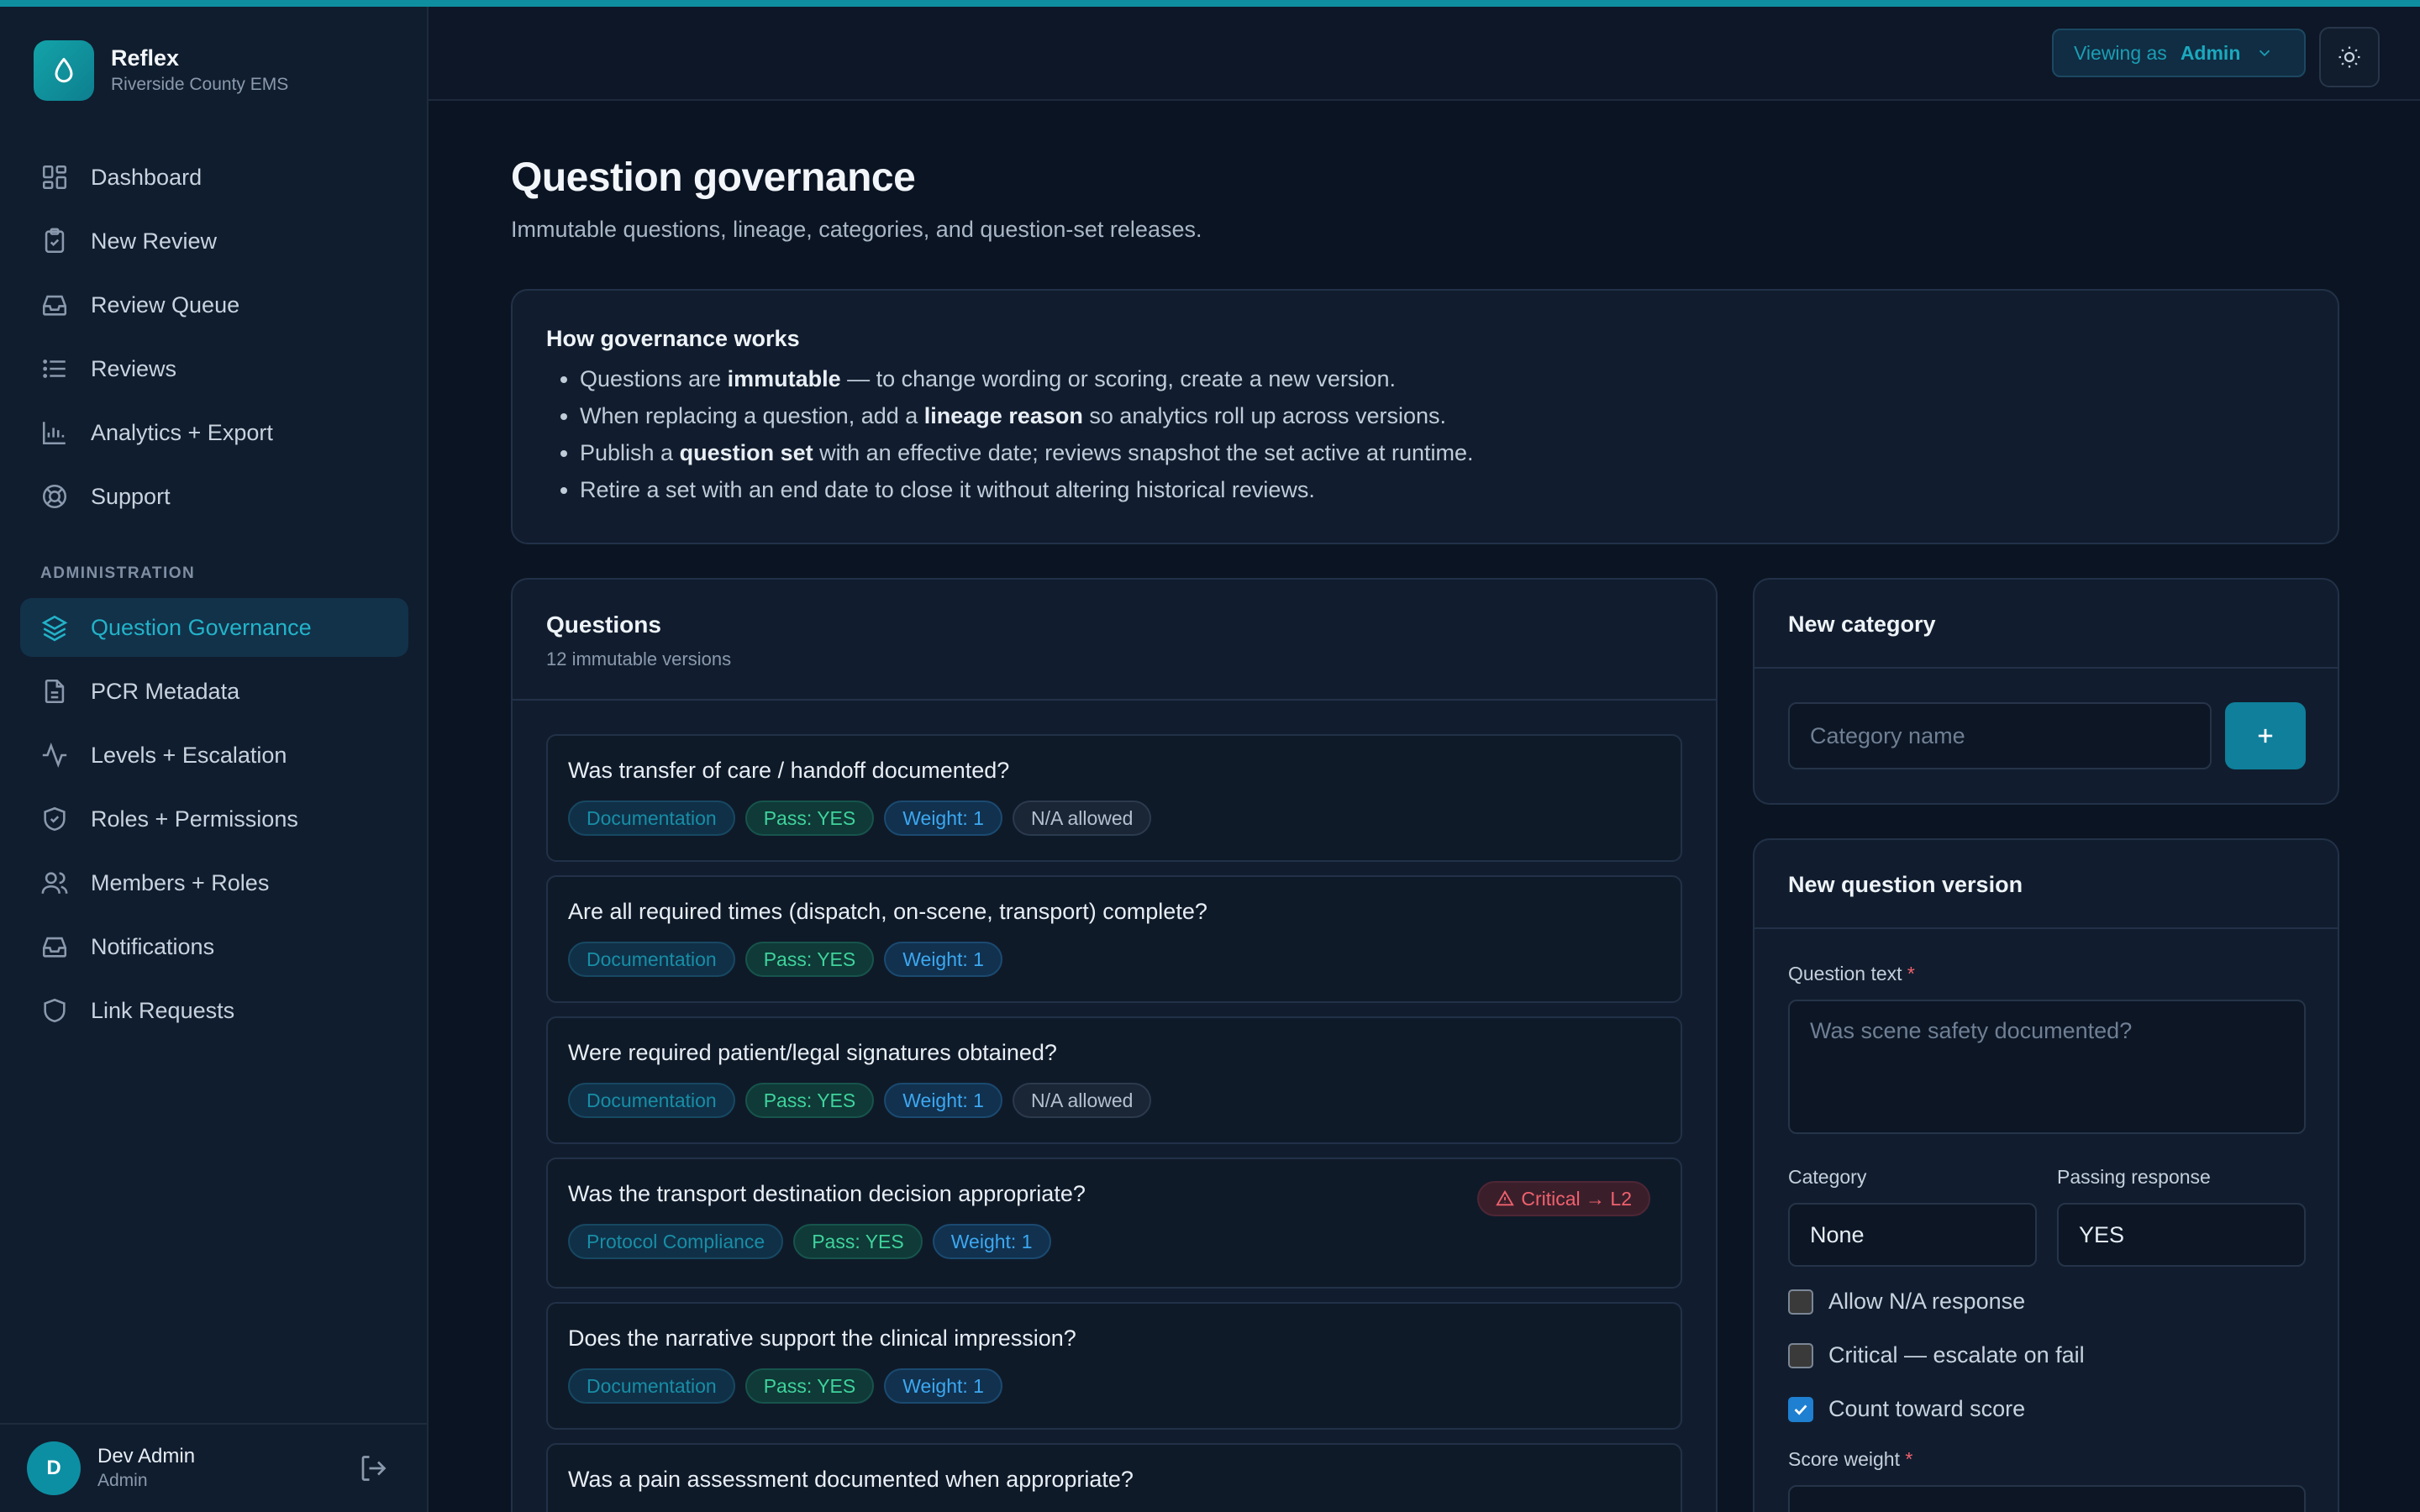 The height and width of the screenshot is (1512, 2420). What do you see at coordinates (1913, 1235) in the screenshot?
I see `category-select: None` at bounding box center [1913, 1235].